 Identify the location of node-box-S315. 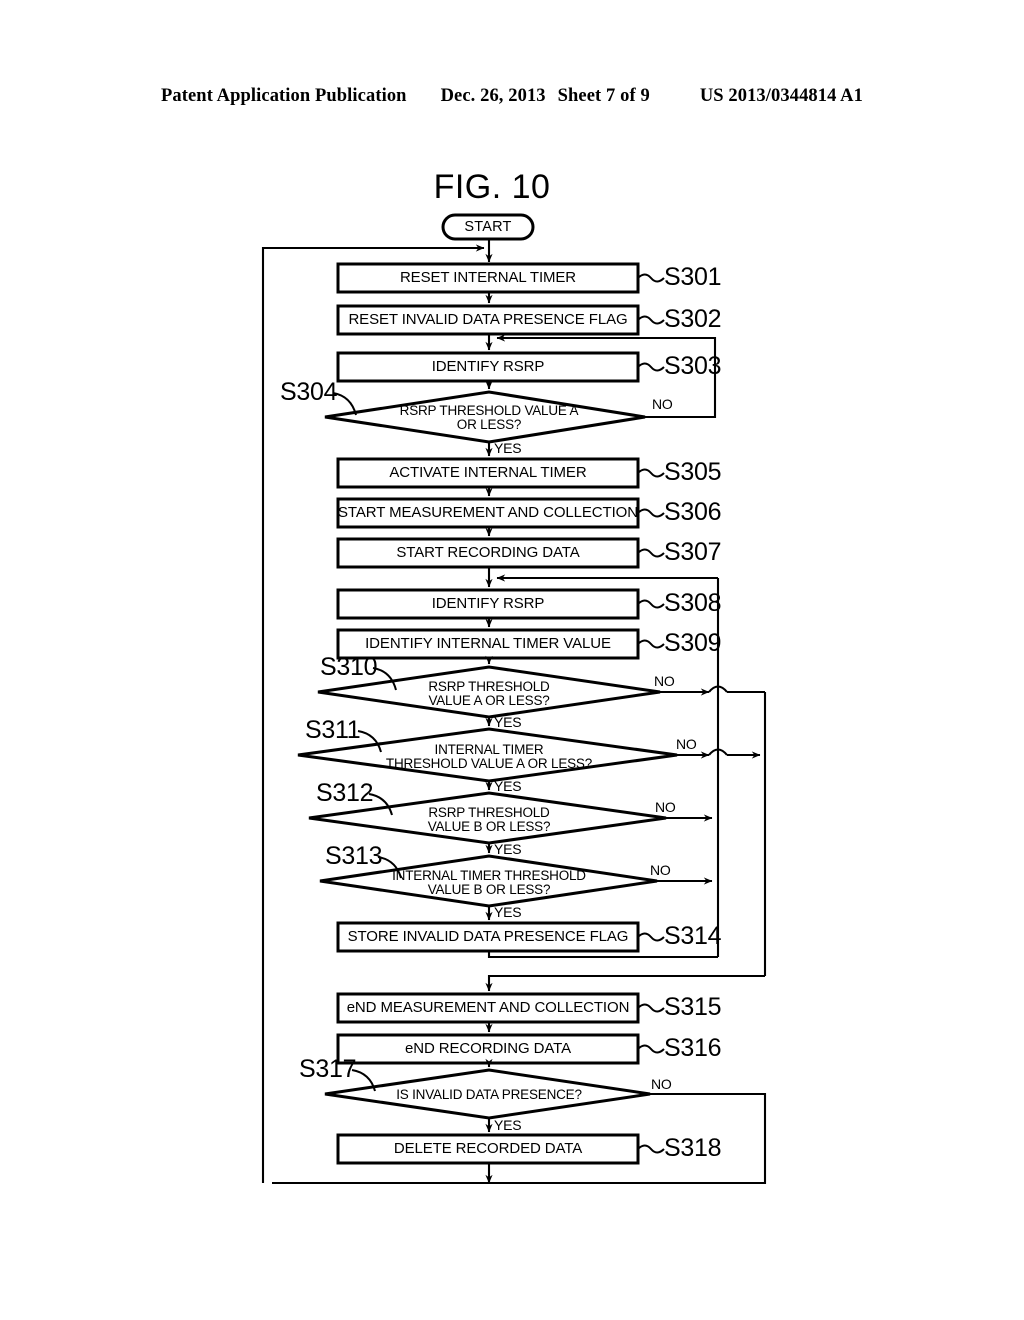
(488, 1008).